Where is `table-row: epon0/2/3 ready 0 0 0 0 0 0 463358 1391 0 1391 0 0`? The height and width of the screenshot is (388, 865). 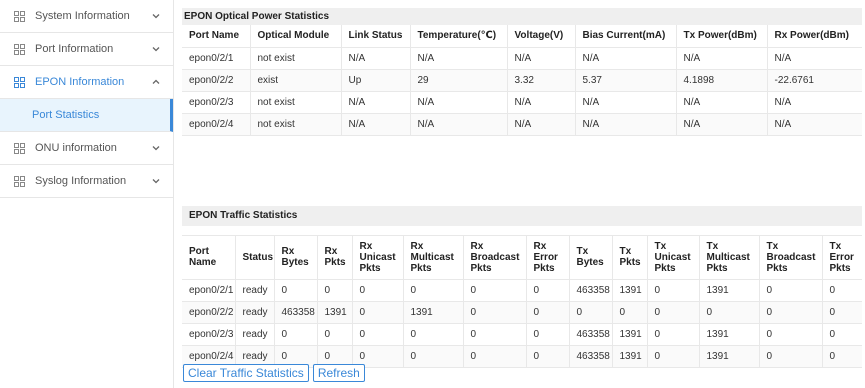 table-row: epon0/2/3 ready 0 0 0 0 0 0 463358 1391 0 1391 0 0 is located at coordinates (522, 334).